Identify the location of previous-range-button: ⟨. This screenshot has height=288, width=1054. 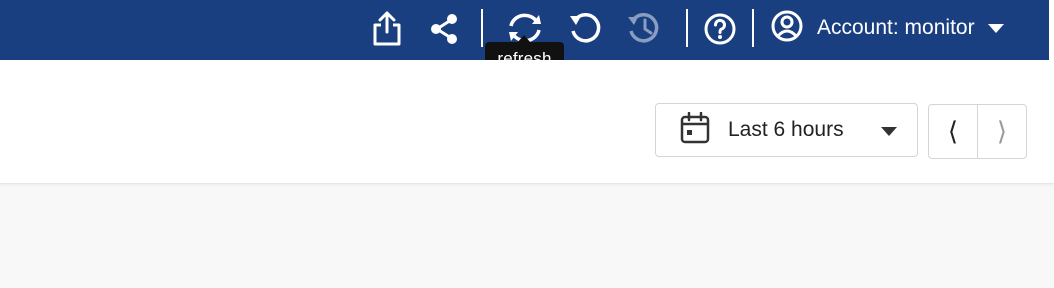
(953, 131).